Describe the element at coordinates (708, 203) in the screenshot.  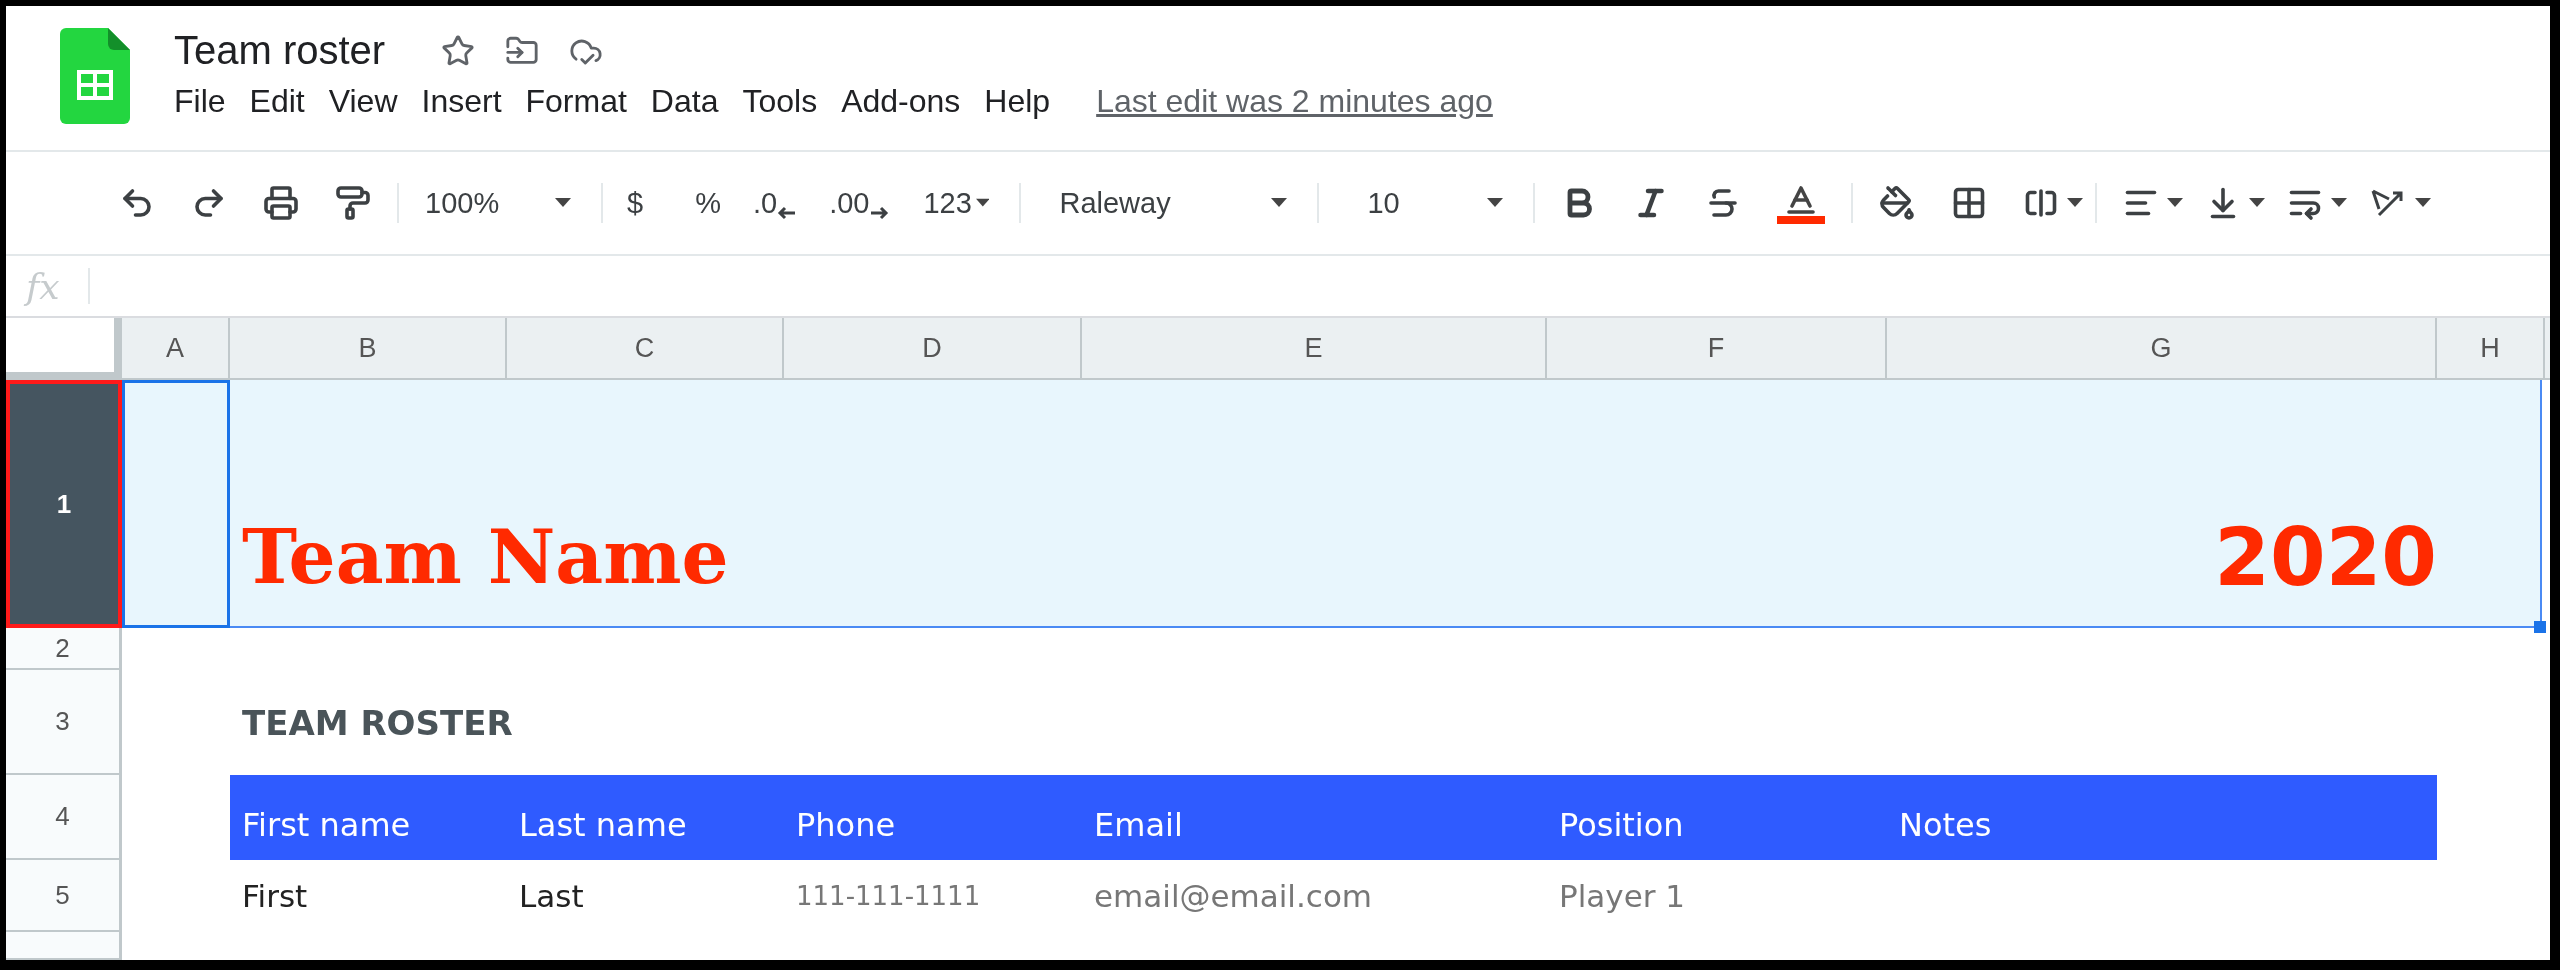
I see `percent-button: %` at that location.